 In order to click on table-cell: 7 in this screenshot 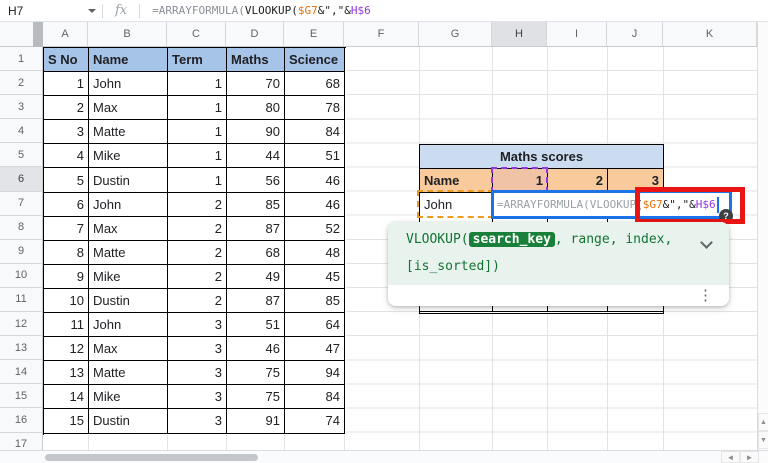, I will do `click(66, 228)`.